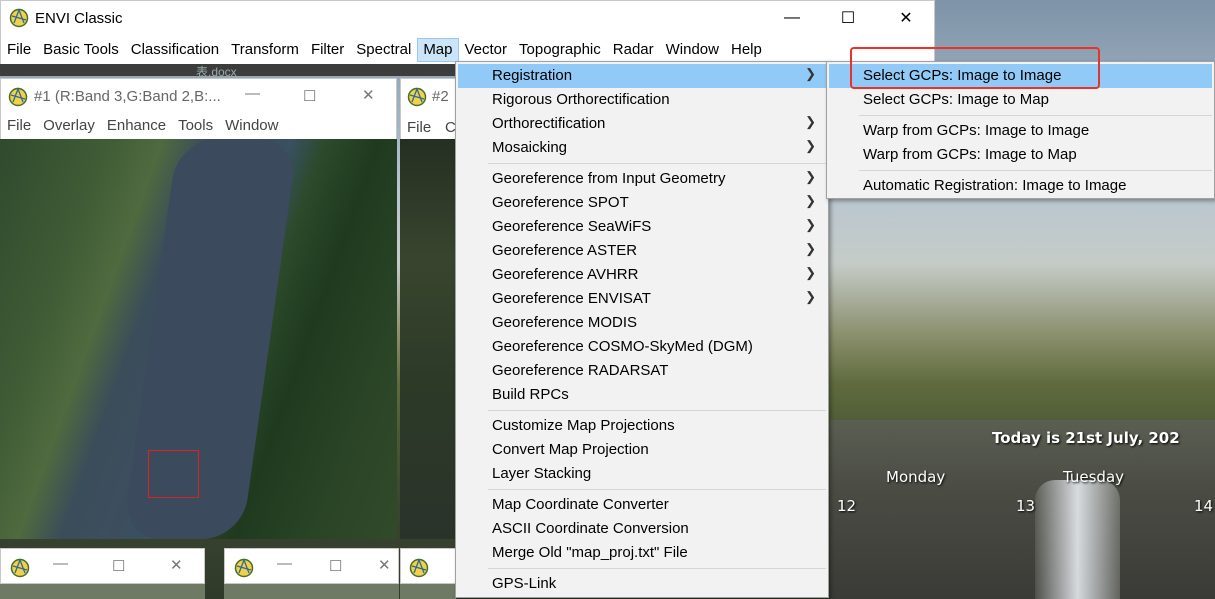 This screenshot has height=599, width=1215. Describe the element at coordinates (642, 347) in the screenshot. I see `menu-item-georeference-cosmo-skymed: Georeference COSMO-SkyMed (DGM)` at that location.